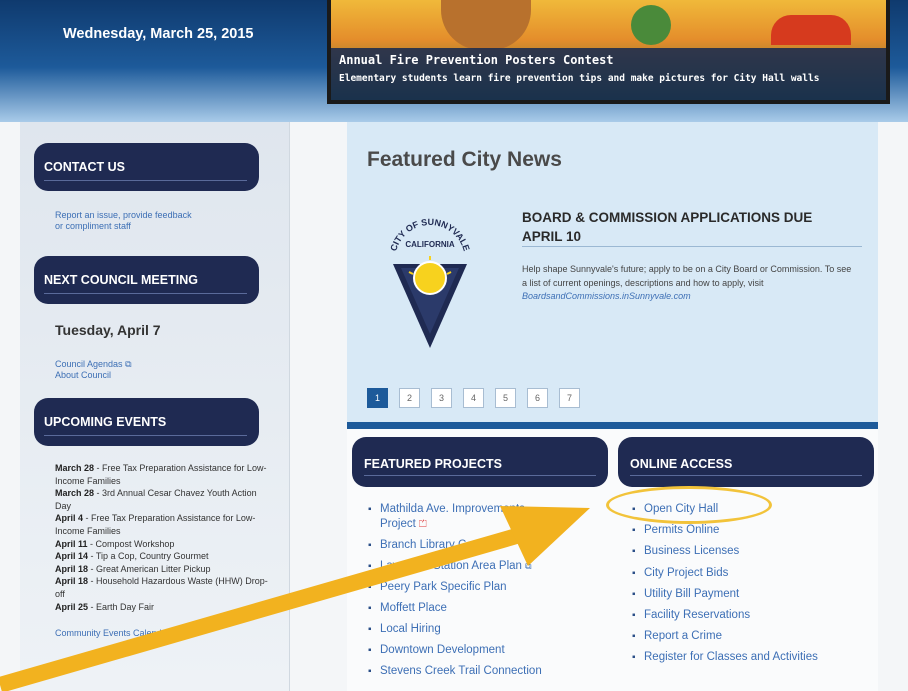 This screenshot has height=691, width=908. What do you see at coordinates (413, 608) in the screenshot?
I see `project-label: Moffett Place` at bounding box center [413, 608].